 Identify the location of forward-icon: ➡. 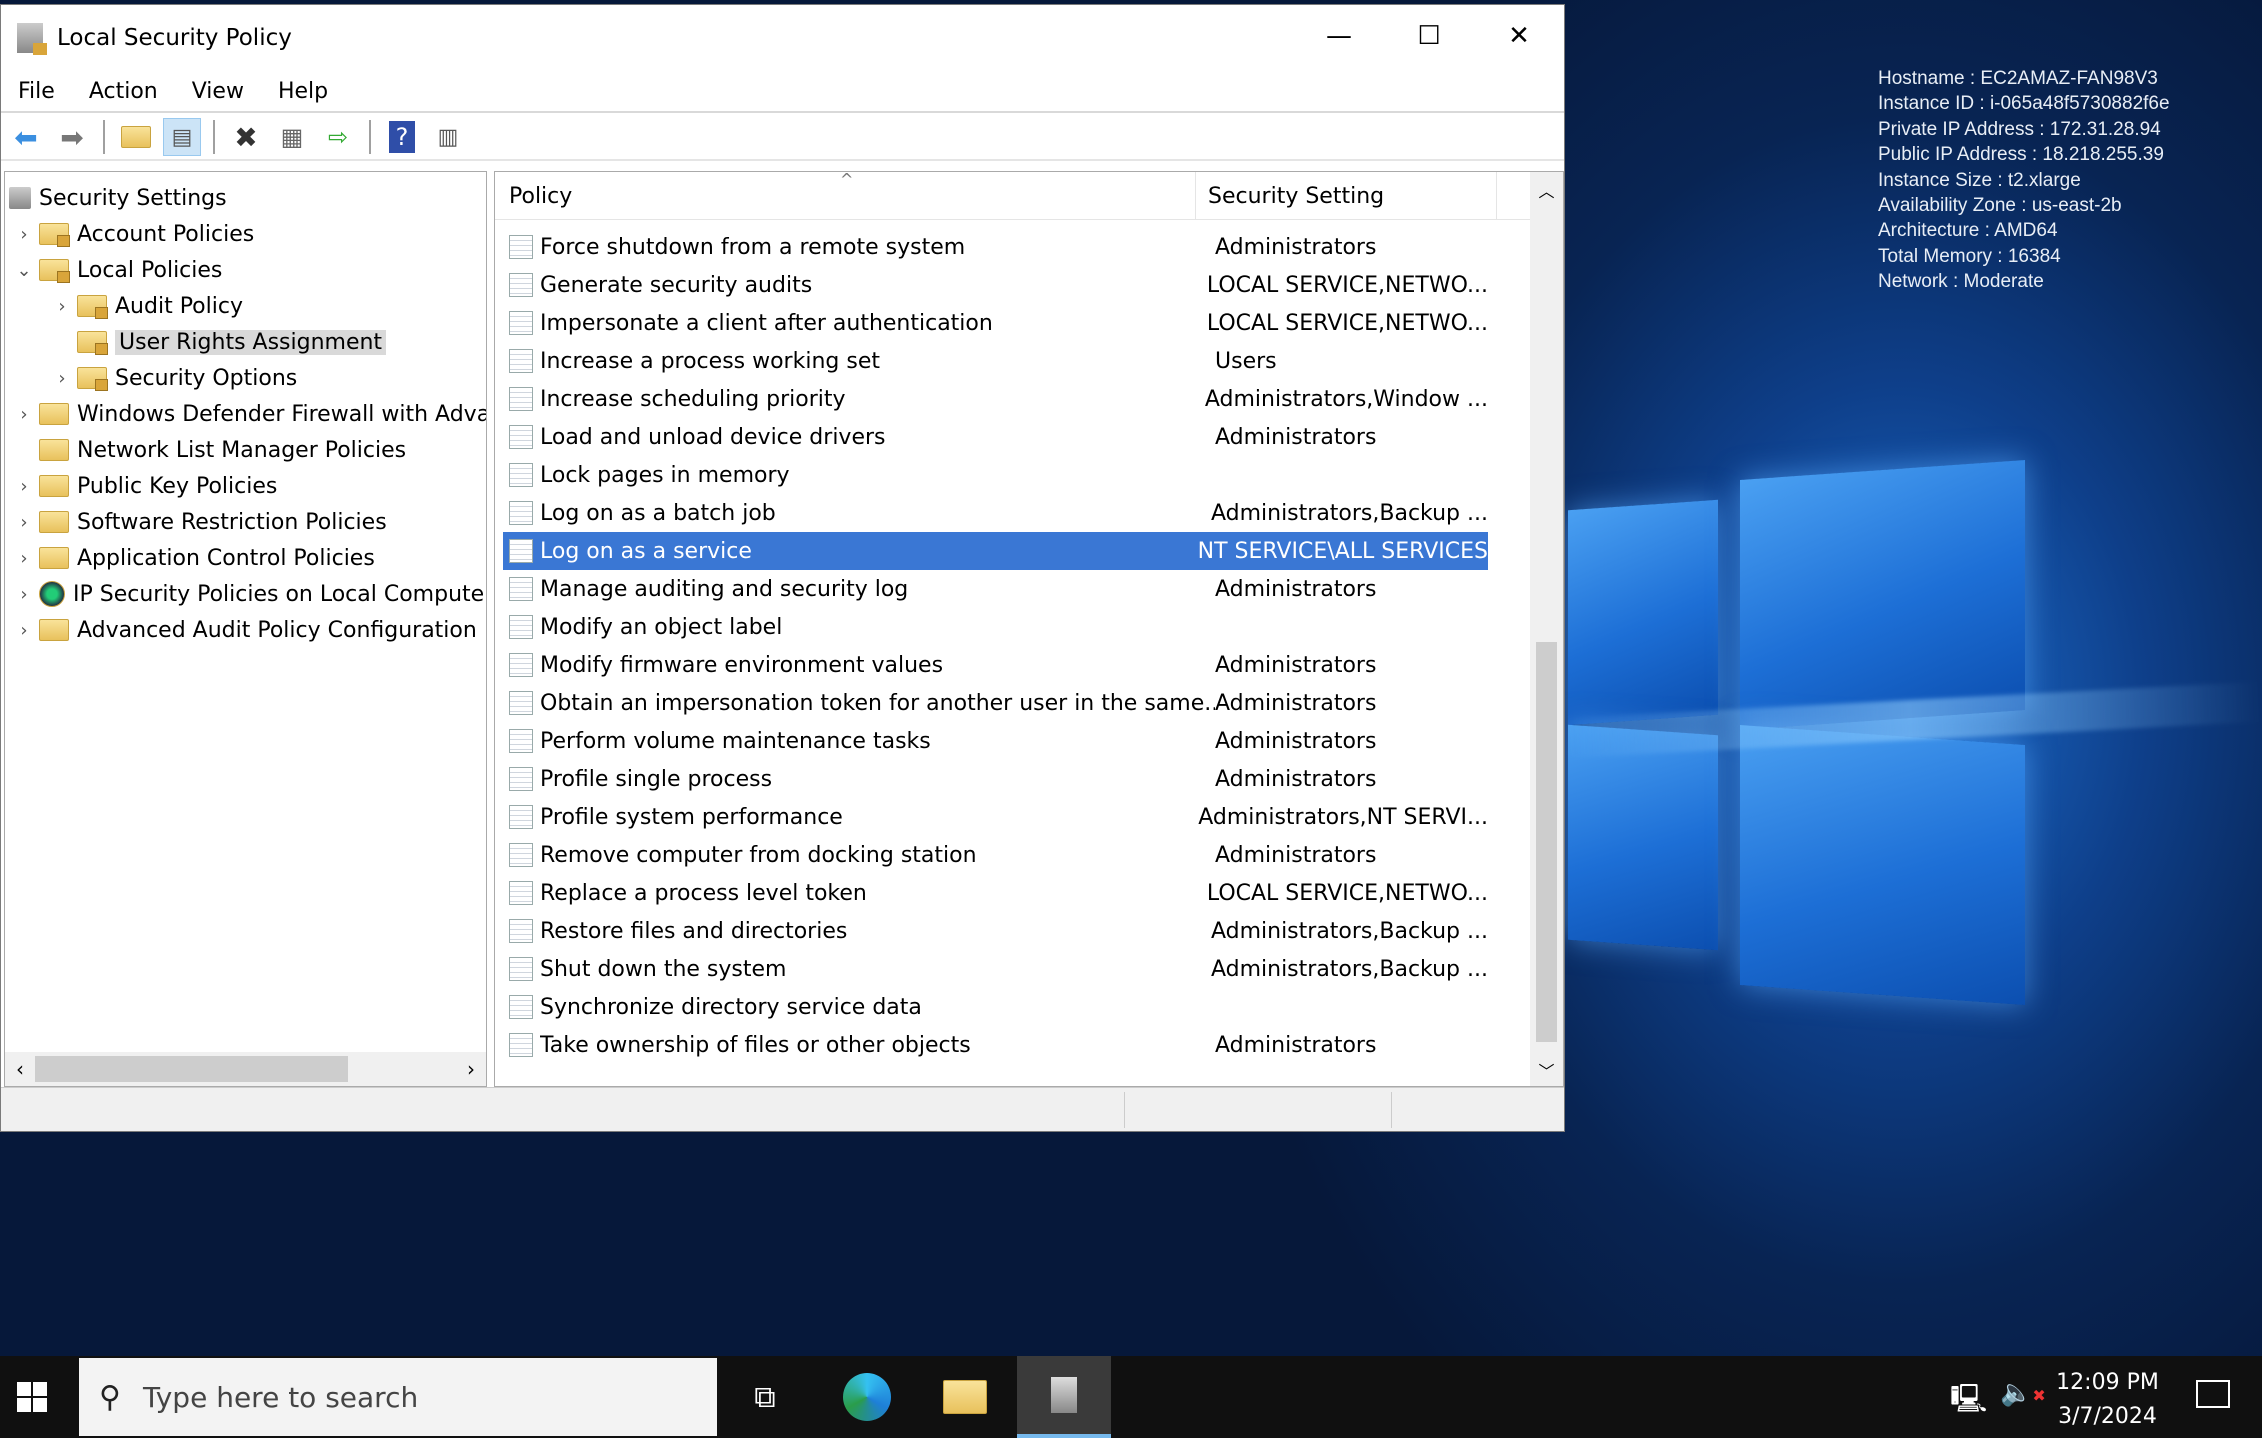
(72, 137).